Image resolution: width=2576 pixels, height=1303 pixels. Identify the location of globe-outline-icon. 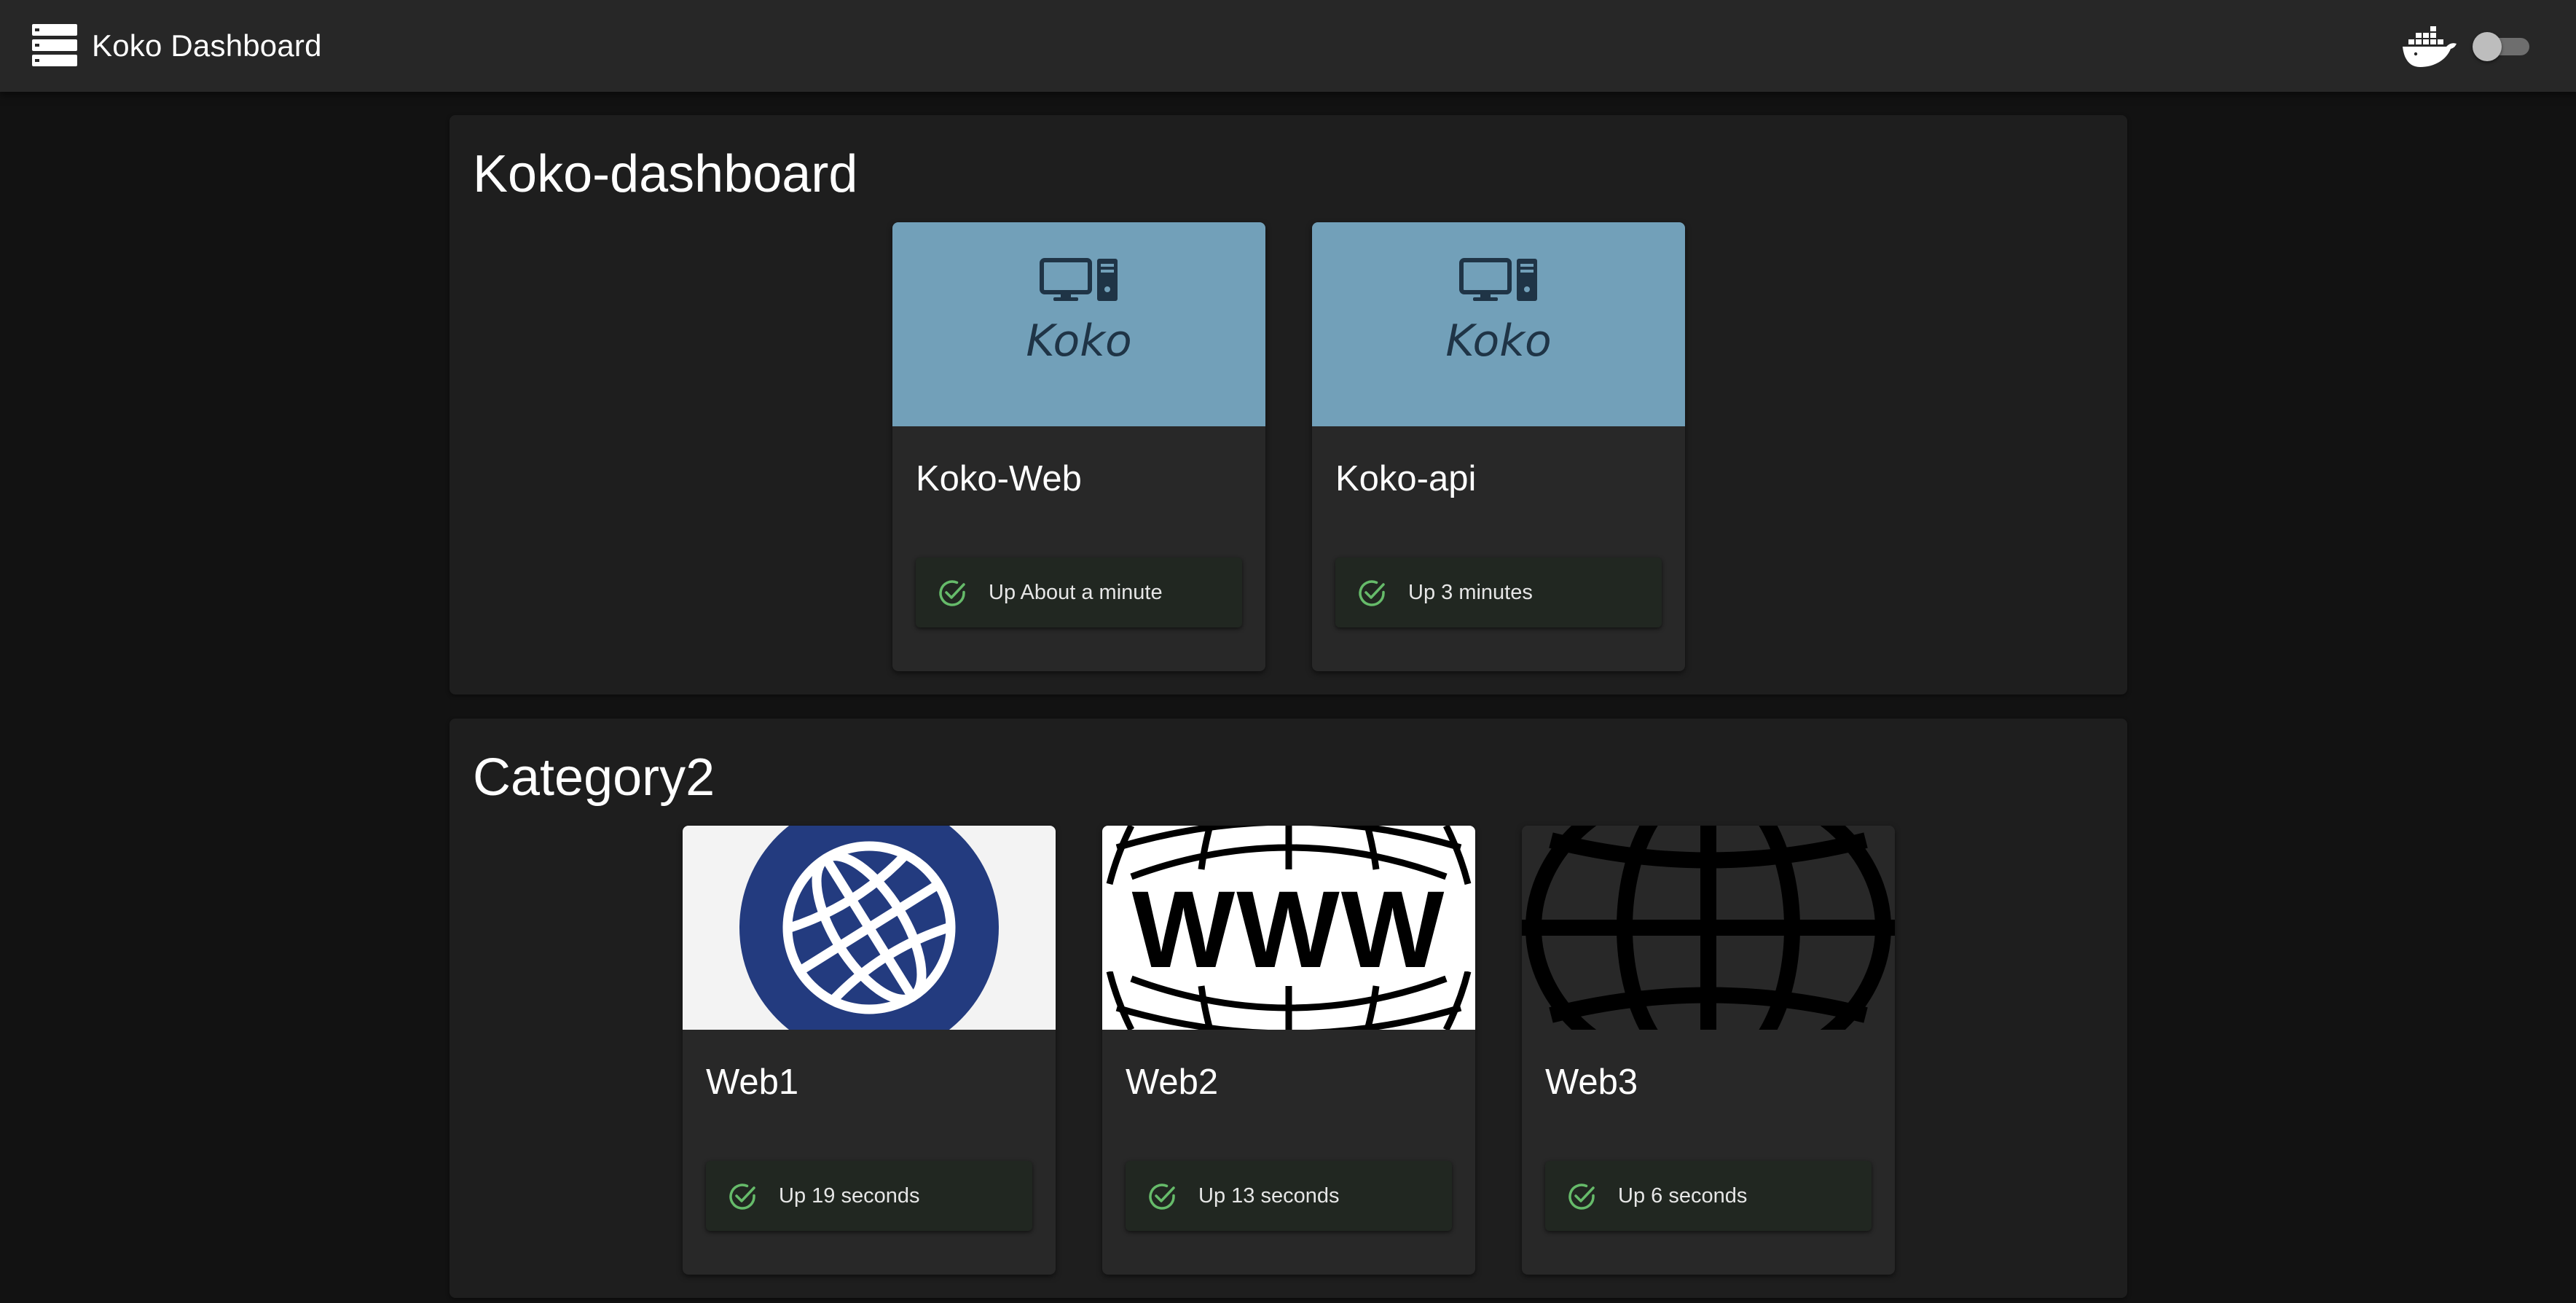
(1708, 928).